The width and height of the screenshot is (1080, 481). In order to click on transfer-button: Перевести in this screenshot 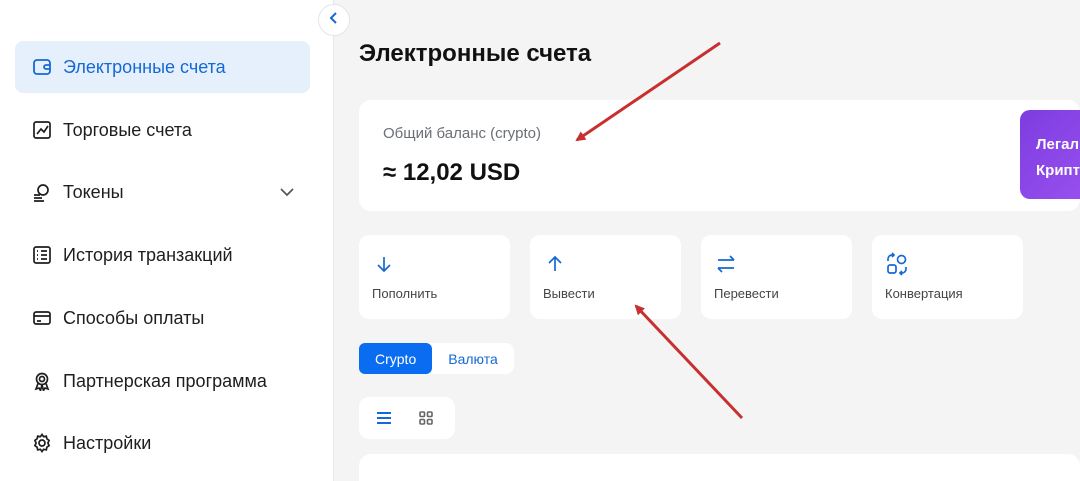, I will do `click(776, 277)`.